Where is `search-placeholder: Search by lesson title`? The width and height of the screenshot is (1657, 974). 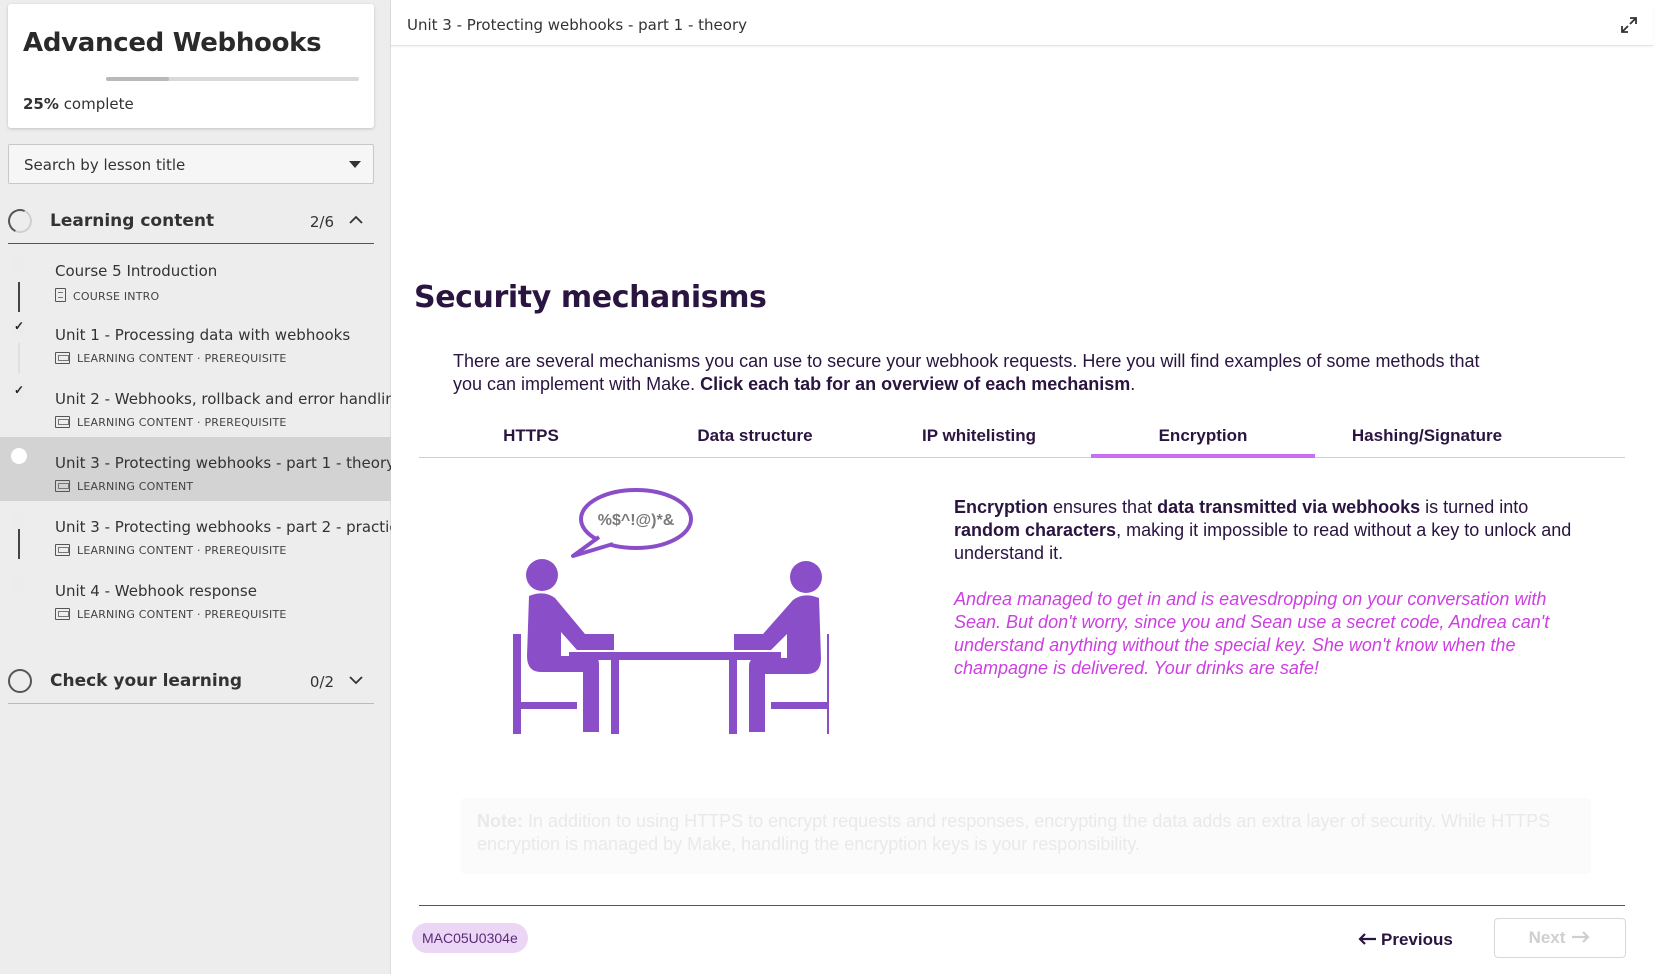
search-placeholder: Search by lesson title is located at coordinates (105, 165).